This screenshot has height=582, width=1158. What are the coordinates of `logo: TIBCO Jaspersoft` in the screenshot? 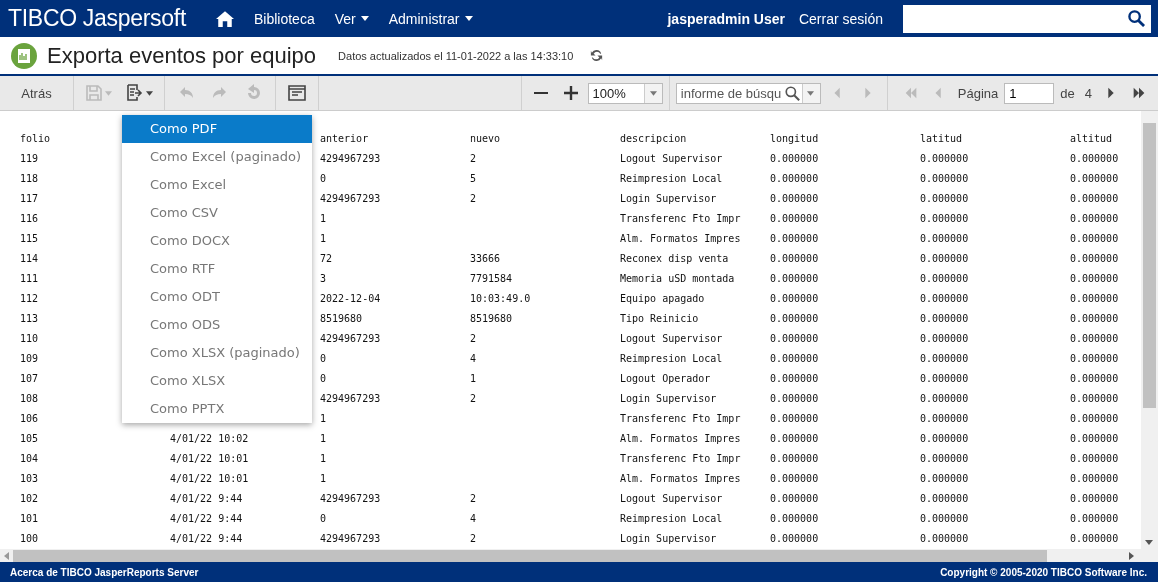 It's located at (97, 19).